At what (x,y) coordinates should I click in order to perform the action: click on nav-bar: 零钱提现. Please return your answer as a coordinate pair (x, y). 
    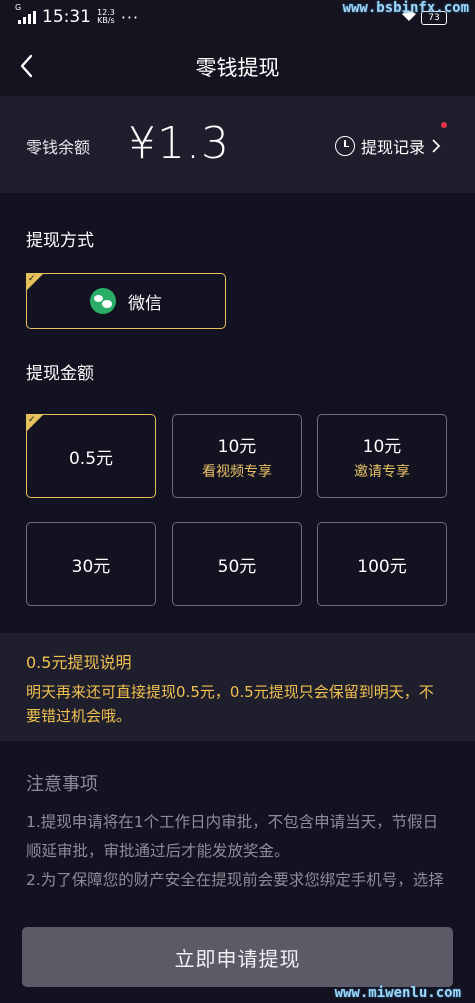
    Looking at the image, I should click on (237, 66).